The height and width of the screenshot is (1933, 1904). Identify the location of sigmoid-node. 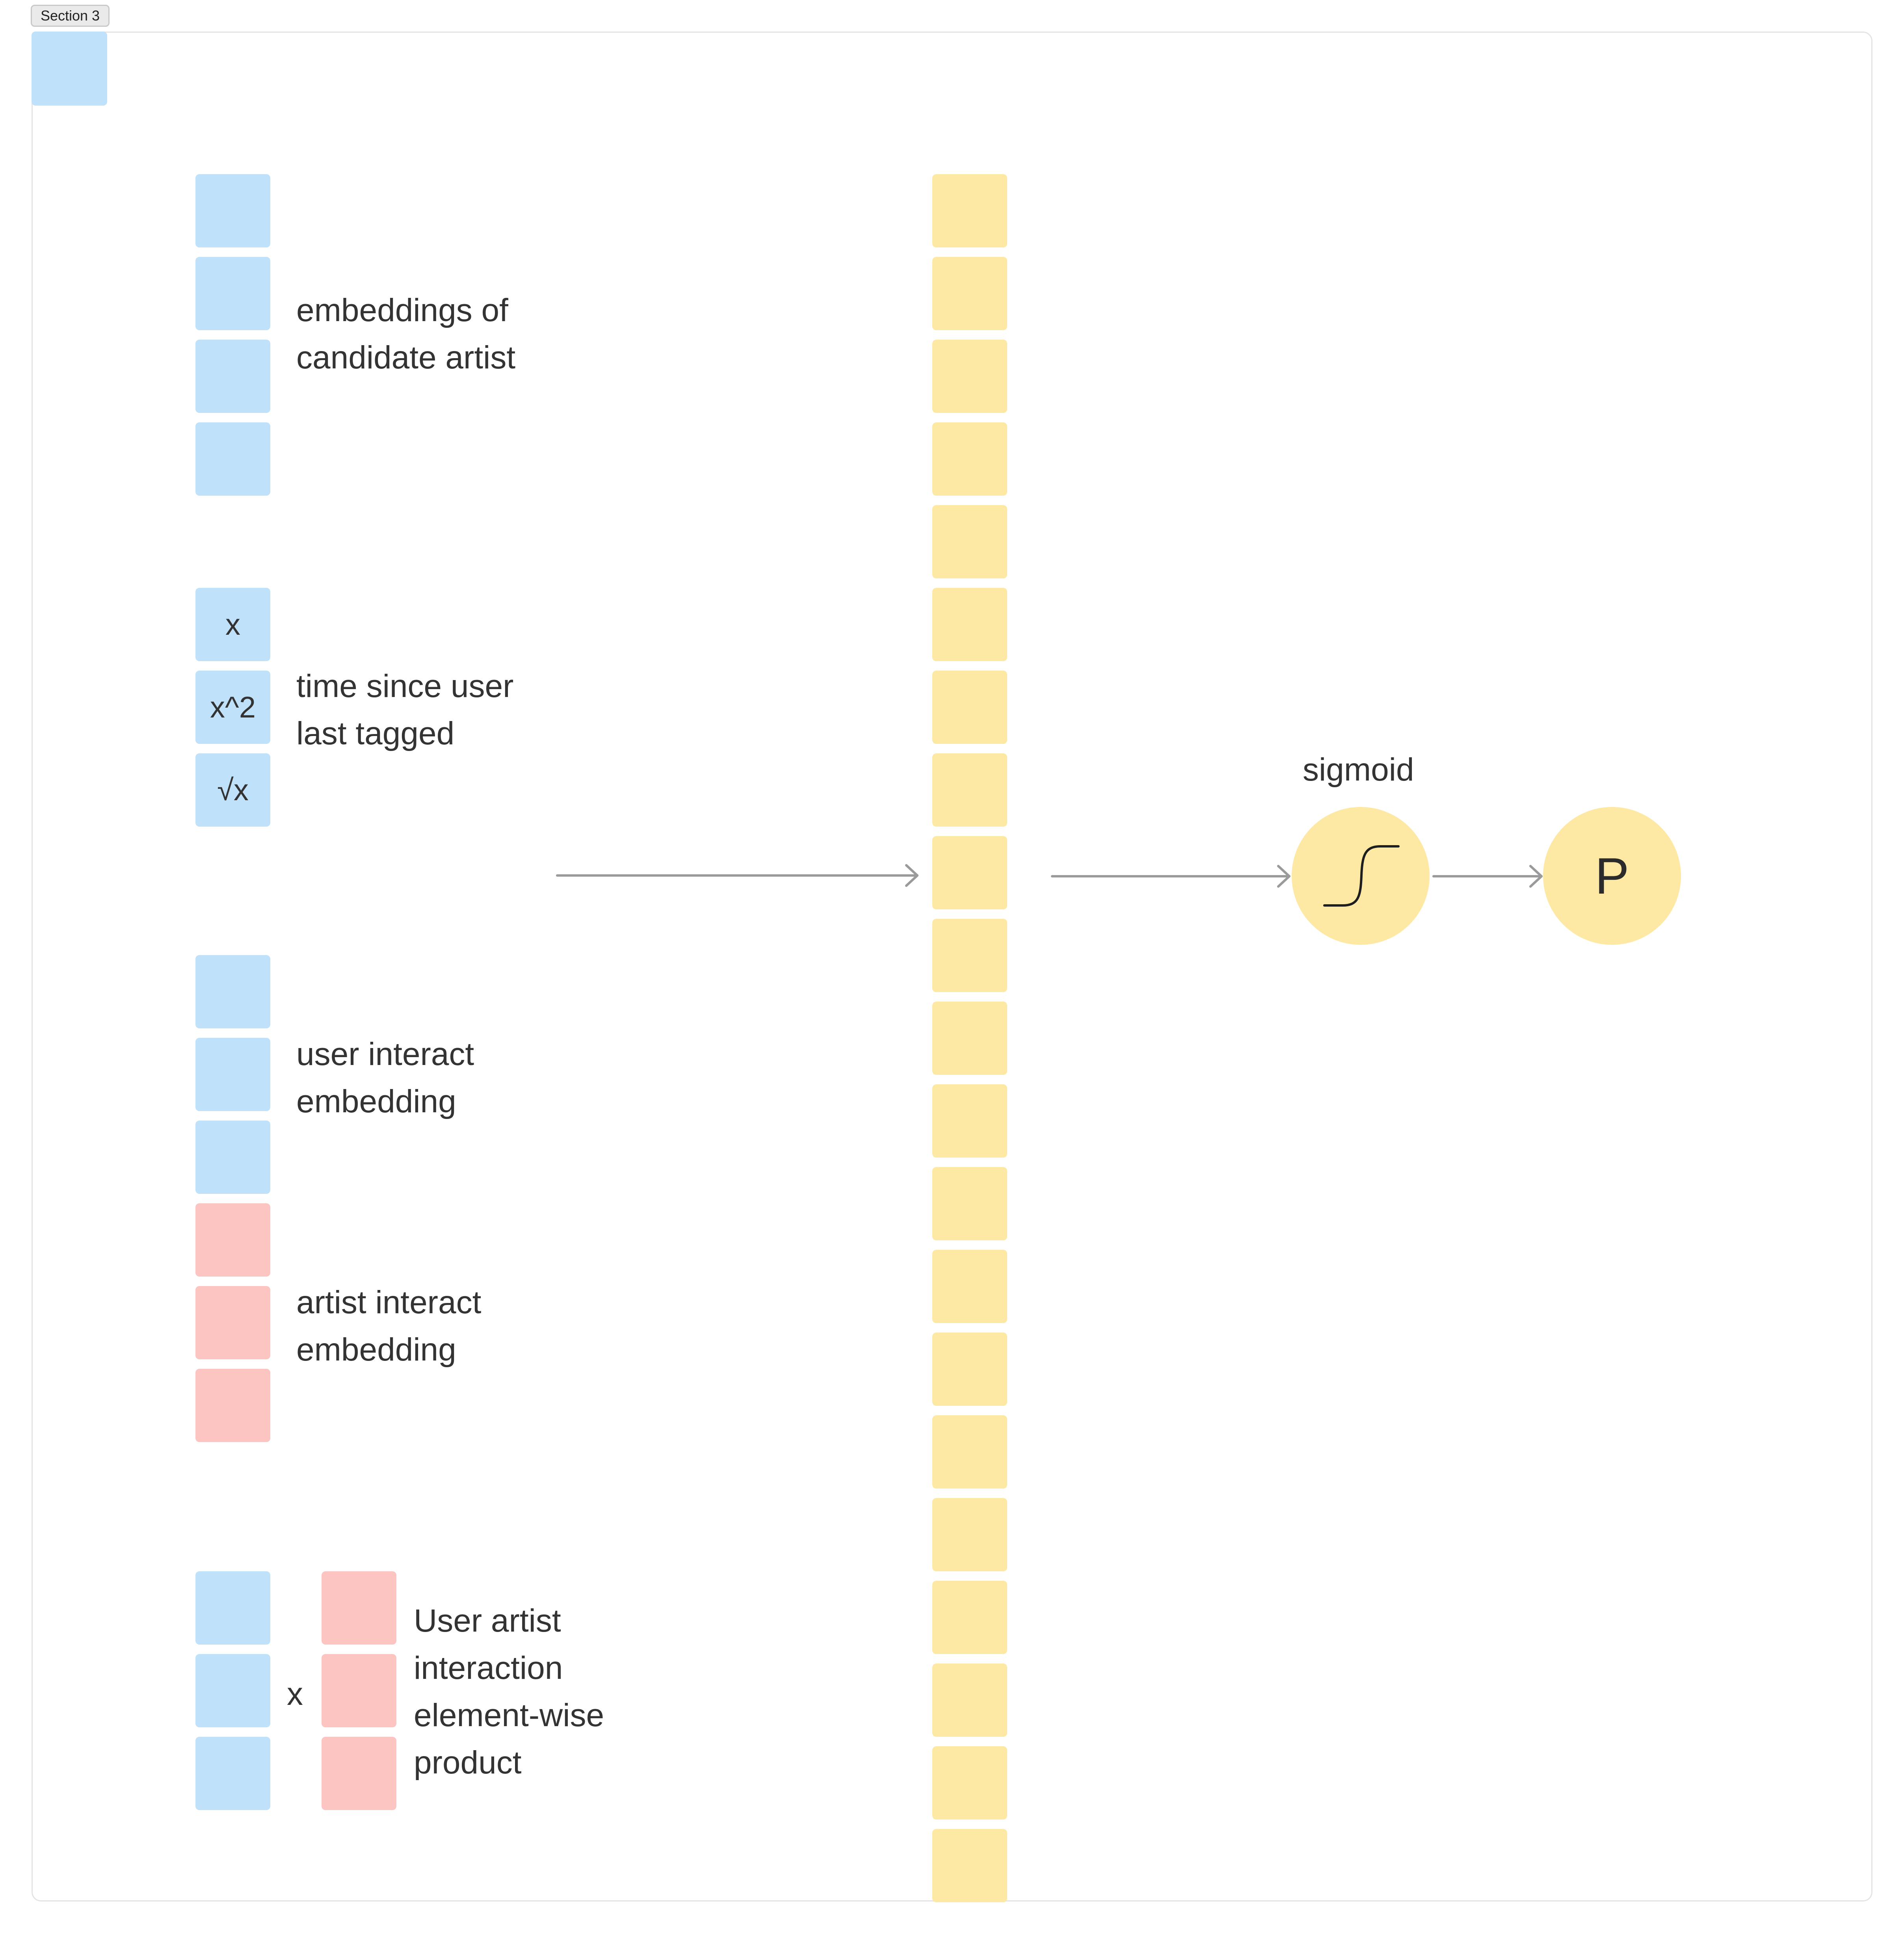
(1361, 876).